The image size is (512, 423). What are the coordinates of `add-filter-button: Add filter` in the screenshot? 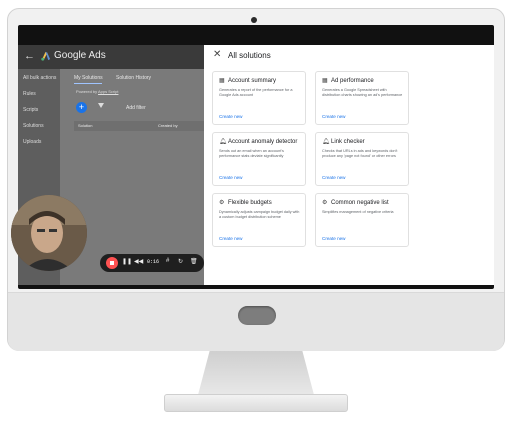 It's located at (136, 108).